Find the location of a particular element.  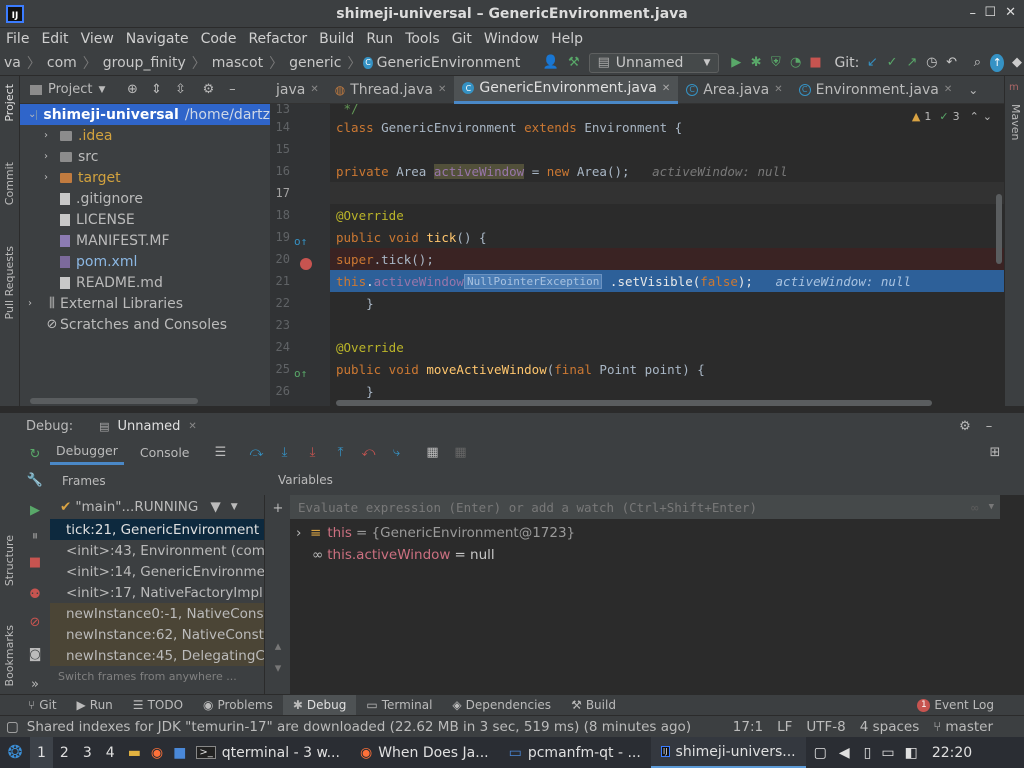

evaluate-icon: ▦ is located at coordinates (433, 452).